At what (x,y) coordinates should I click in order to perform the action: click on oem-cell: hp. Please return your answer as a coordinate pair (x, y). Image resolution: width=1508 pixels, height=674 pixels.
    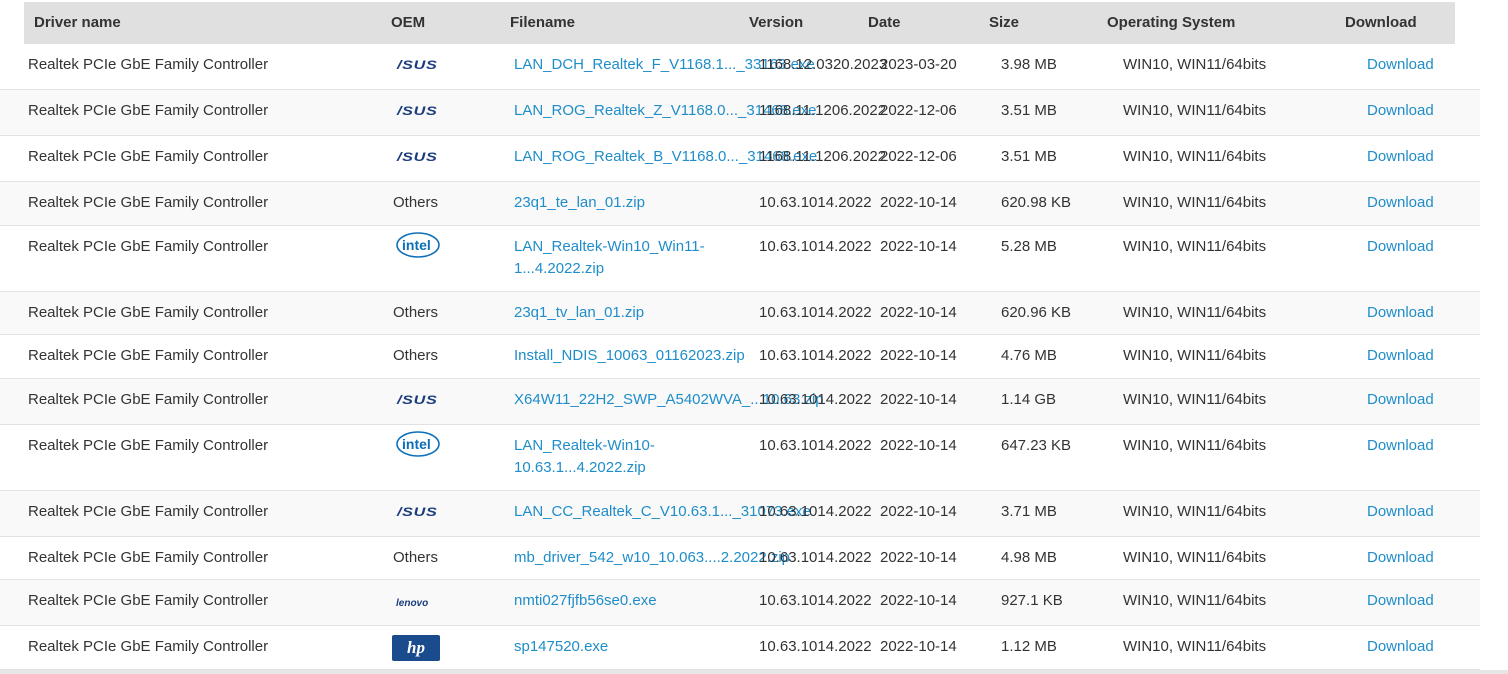
    Looking at the image, I should click on (416, 648).